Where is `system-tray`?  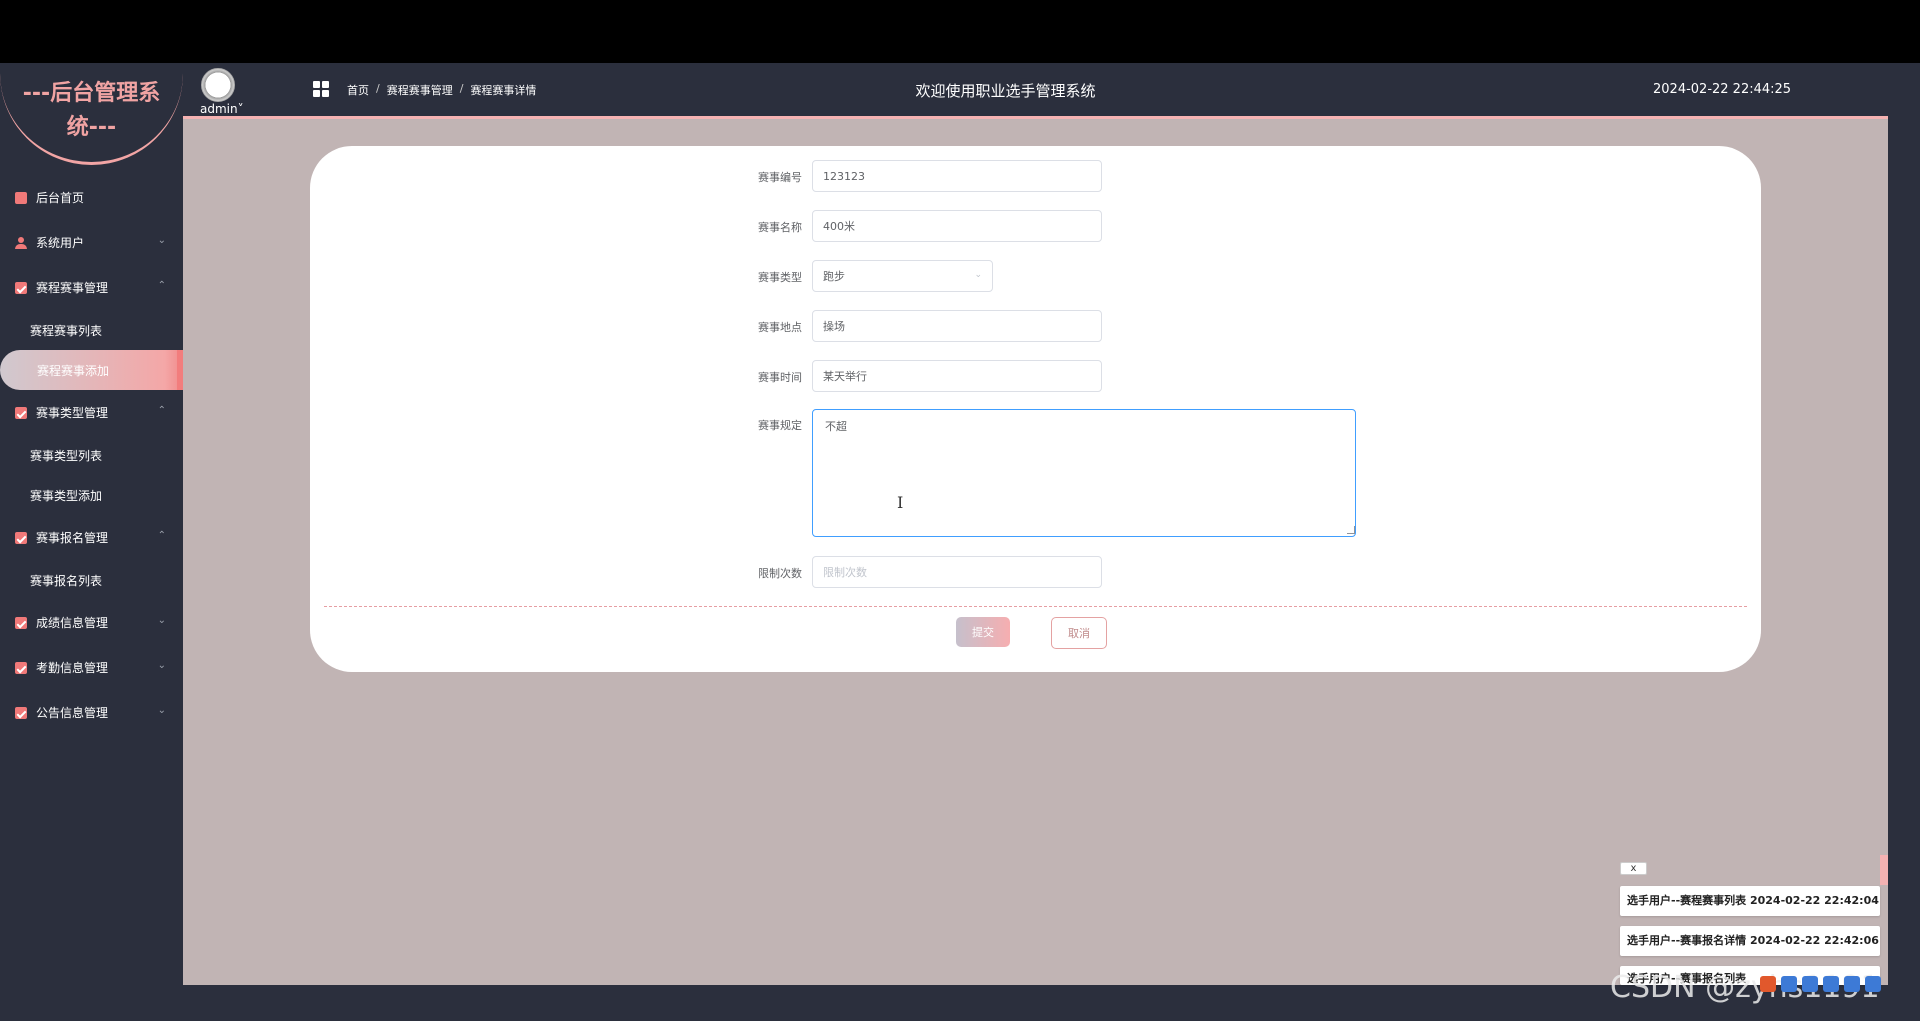 system-tray is located at coordinates (1820, 984).